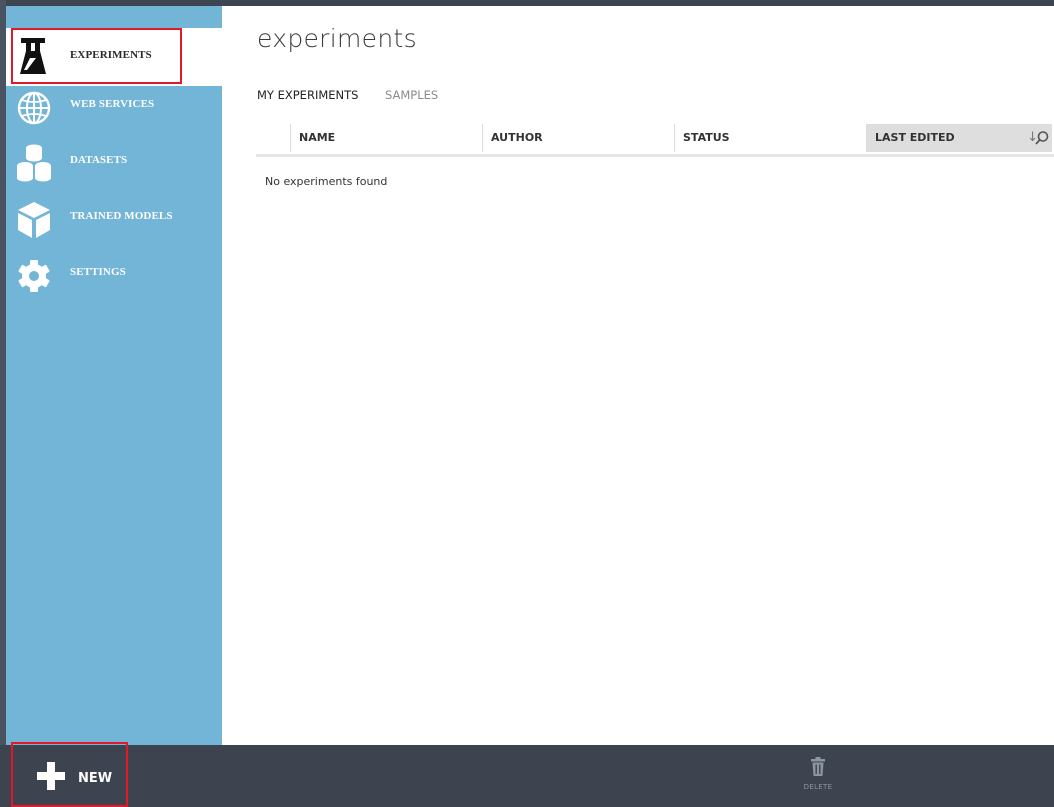  Describe the element at coordinates (411, 95) in the screenshot. I see `tab-samples: SAMPLES` at that location.